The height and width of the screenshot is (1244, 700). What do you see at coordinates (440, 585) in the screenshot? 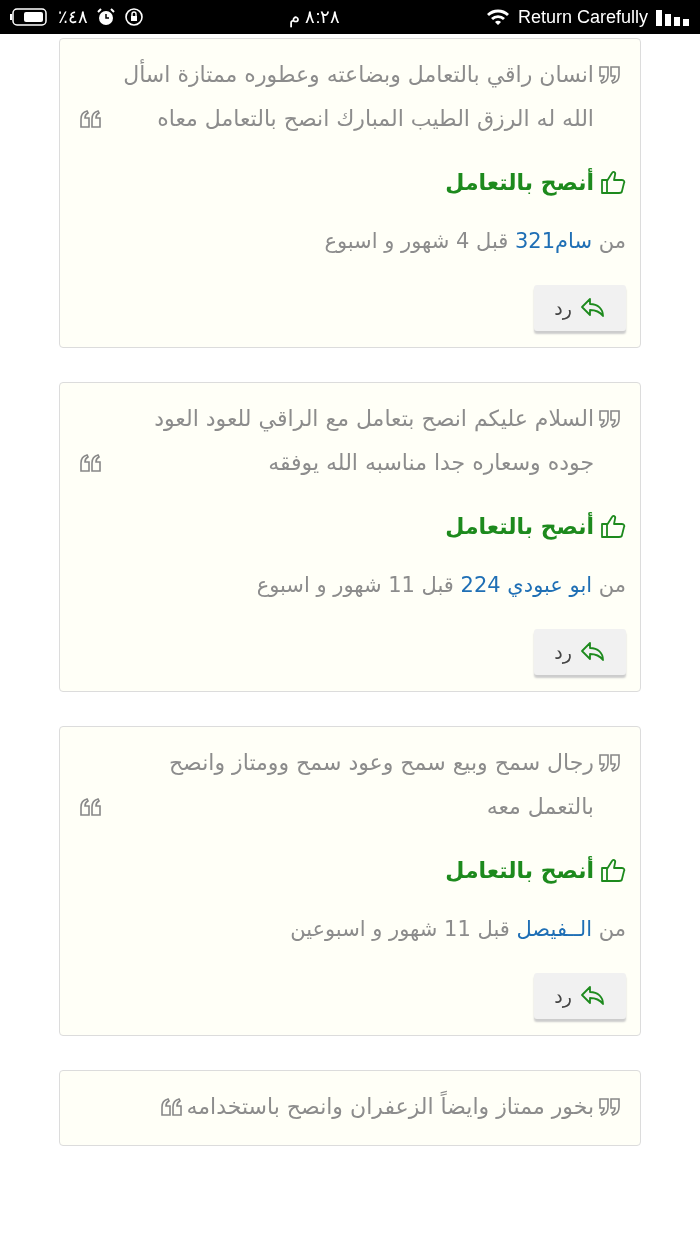
I see `review-meta: من ابو عبودي 224 قبل 11 شهور و اسبوع` at bounding box center [440, 585].